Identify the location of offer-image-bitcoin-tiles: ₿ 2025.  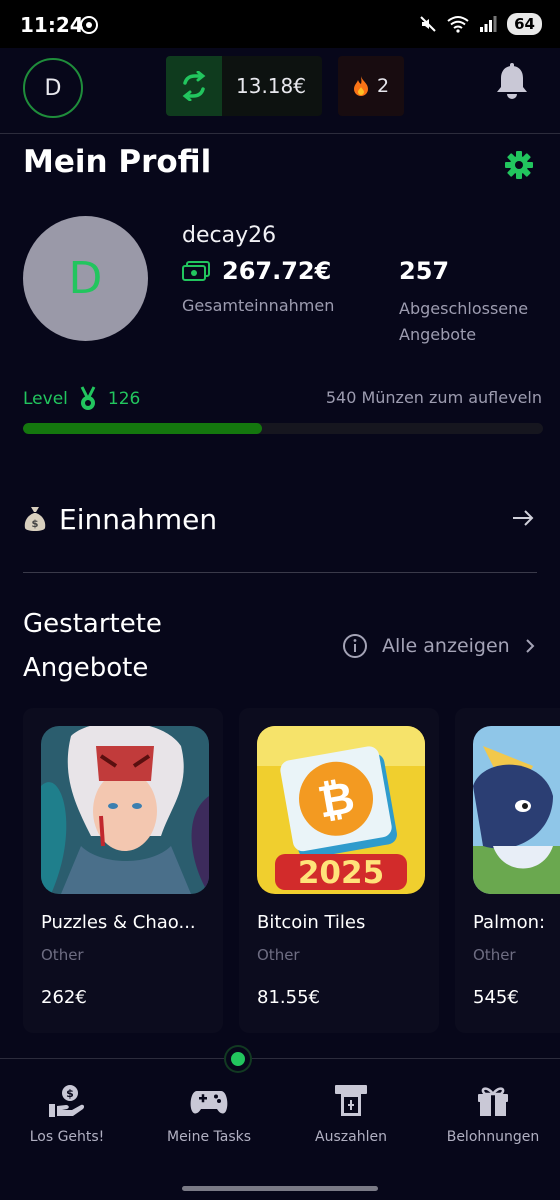
(341, 810).